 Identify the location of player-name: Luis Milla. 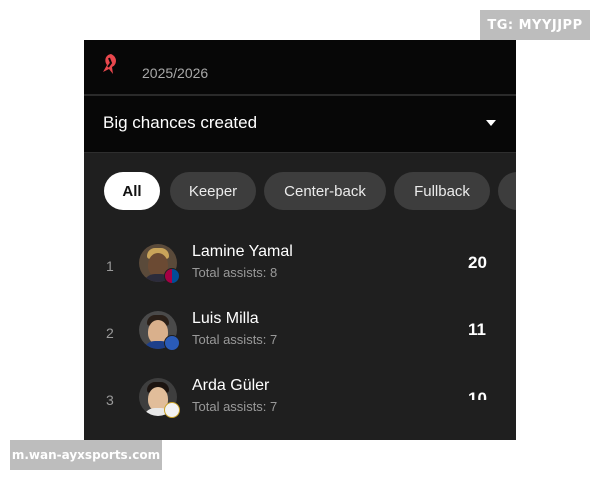
(225, 318).